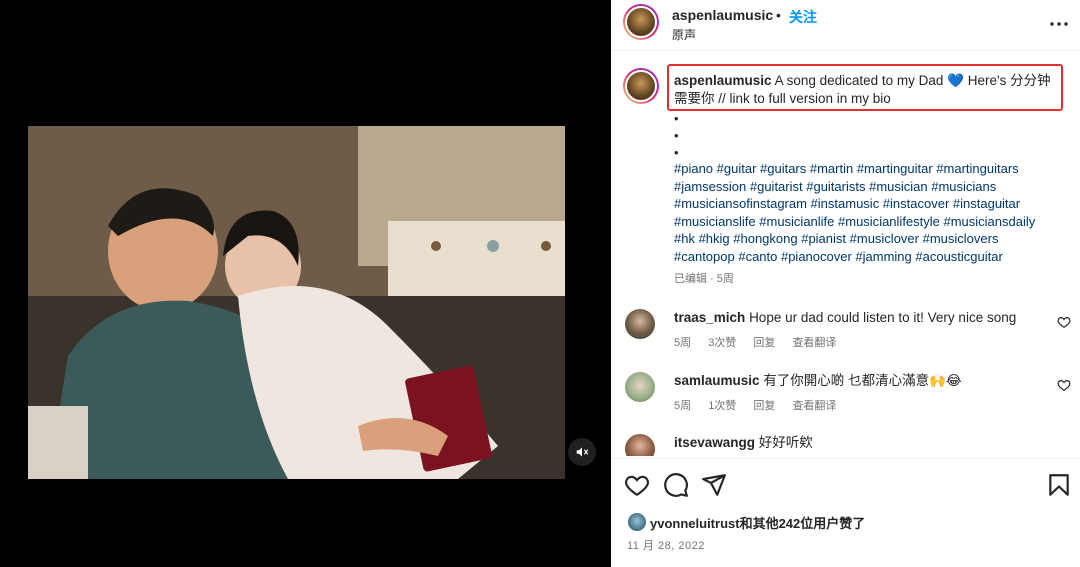  I want to click on comment-body: 有了你開心啲 乜都清心滿意🙌😂, so click(862, 380).